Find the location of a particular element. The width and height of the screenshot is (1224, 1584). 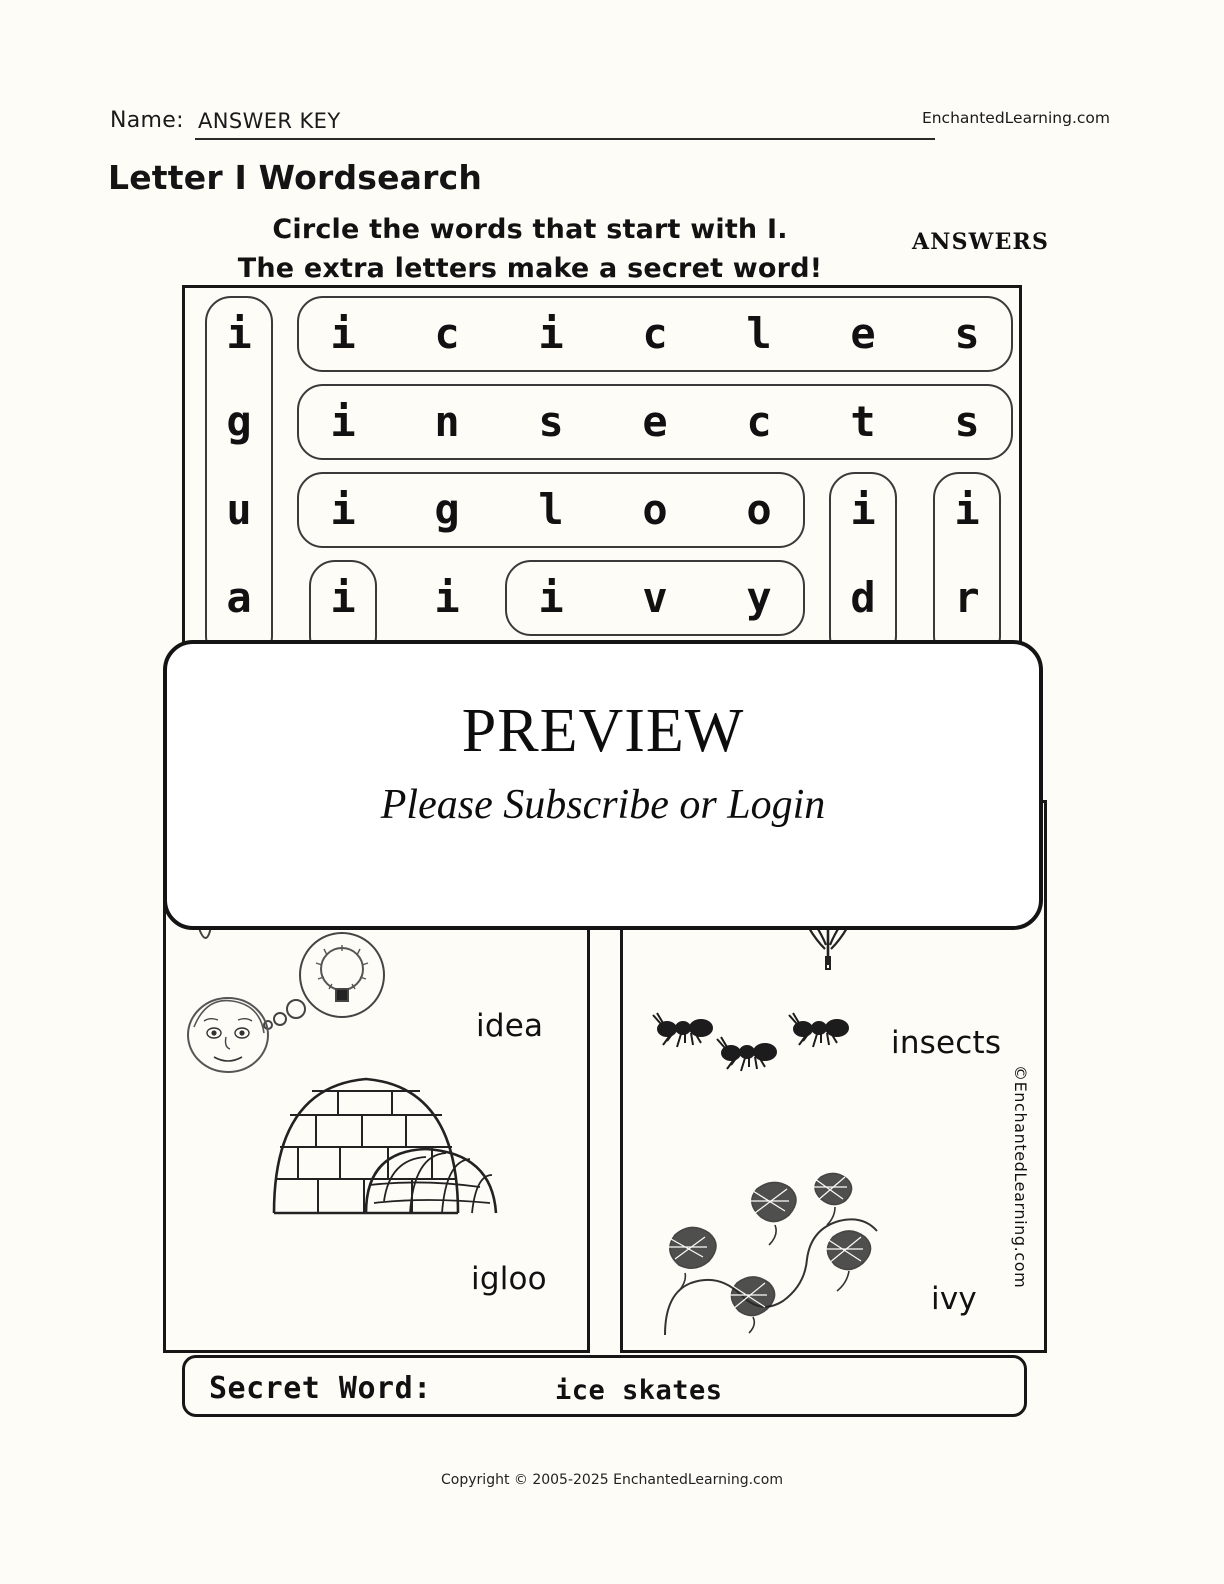

ants-illustration is located at coordinates (779, 1051).